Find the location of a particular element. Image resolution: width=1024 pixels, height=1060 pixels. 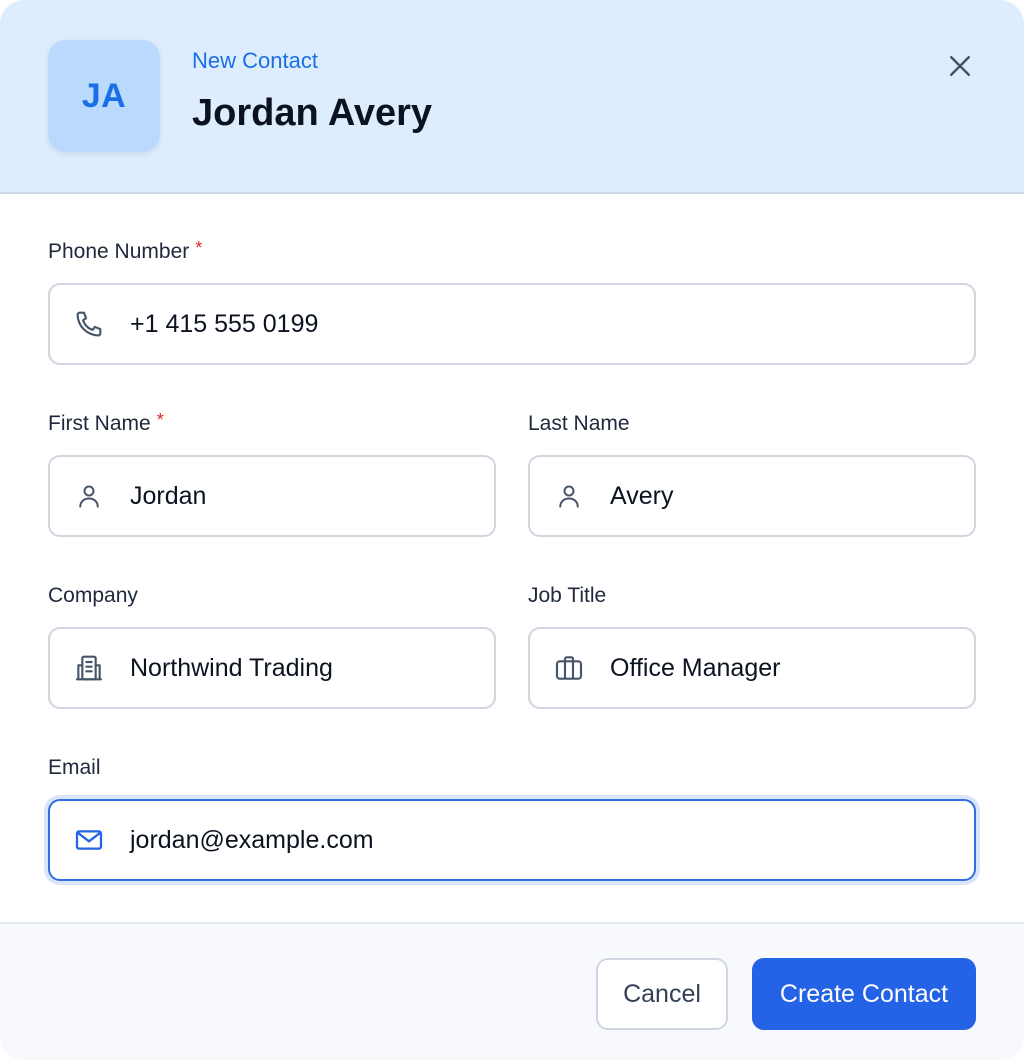

job-title-label-text: Job Title is located at coordinates (567, 595).